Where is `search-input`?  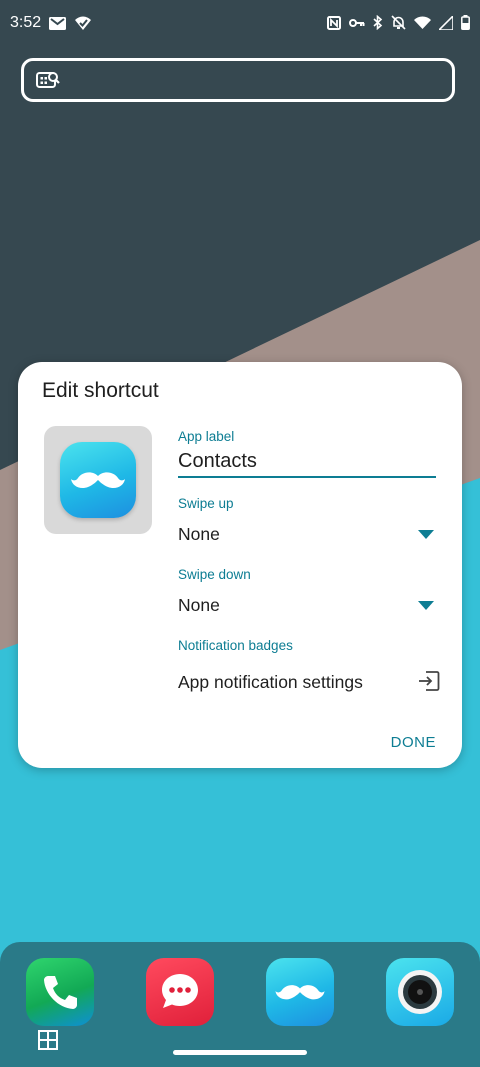
search-input is located at coordinates (261, 82).